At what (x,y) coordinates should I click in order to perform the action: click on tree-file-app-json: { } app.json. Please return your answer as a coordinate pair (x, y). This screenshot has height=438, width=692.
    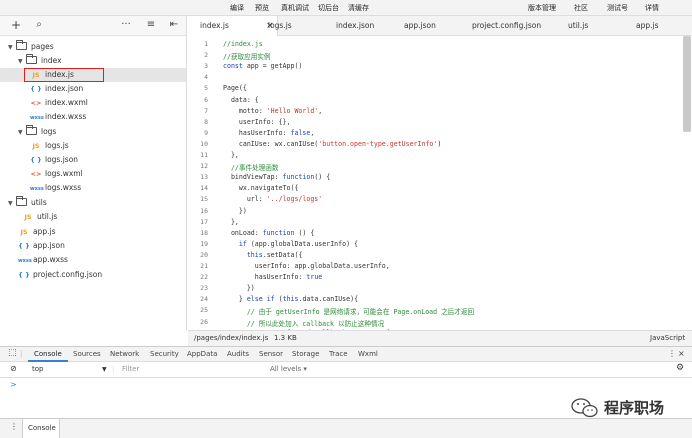
    Looking at the image, I should click on (41, 246).